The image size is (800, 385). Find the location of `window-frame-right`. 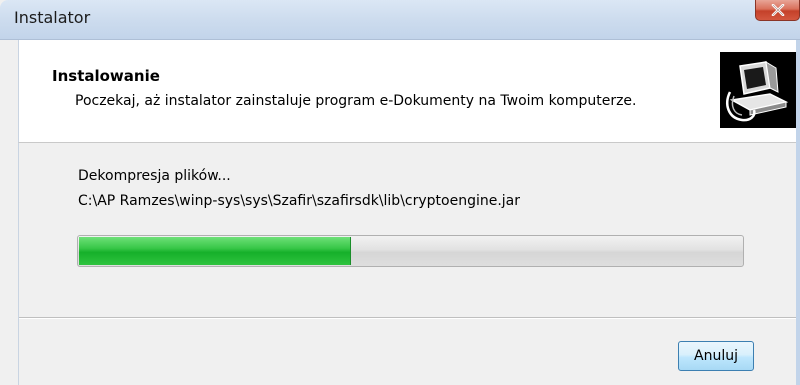

window-frame-right is located at coordinates (798, 212).